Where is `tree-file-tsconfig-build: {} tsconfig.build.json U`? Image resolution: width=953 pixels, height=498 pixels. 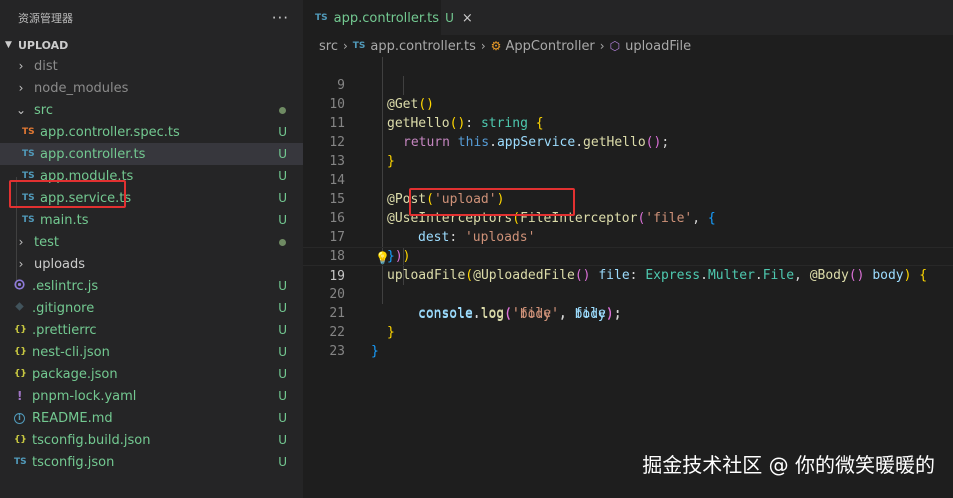
tree-file-tsconfig-build: {} tsconfig.build.json U is located at coordinates (151, 440).